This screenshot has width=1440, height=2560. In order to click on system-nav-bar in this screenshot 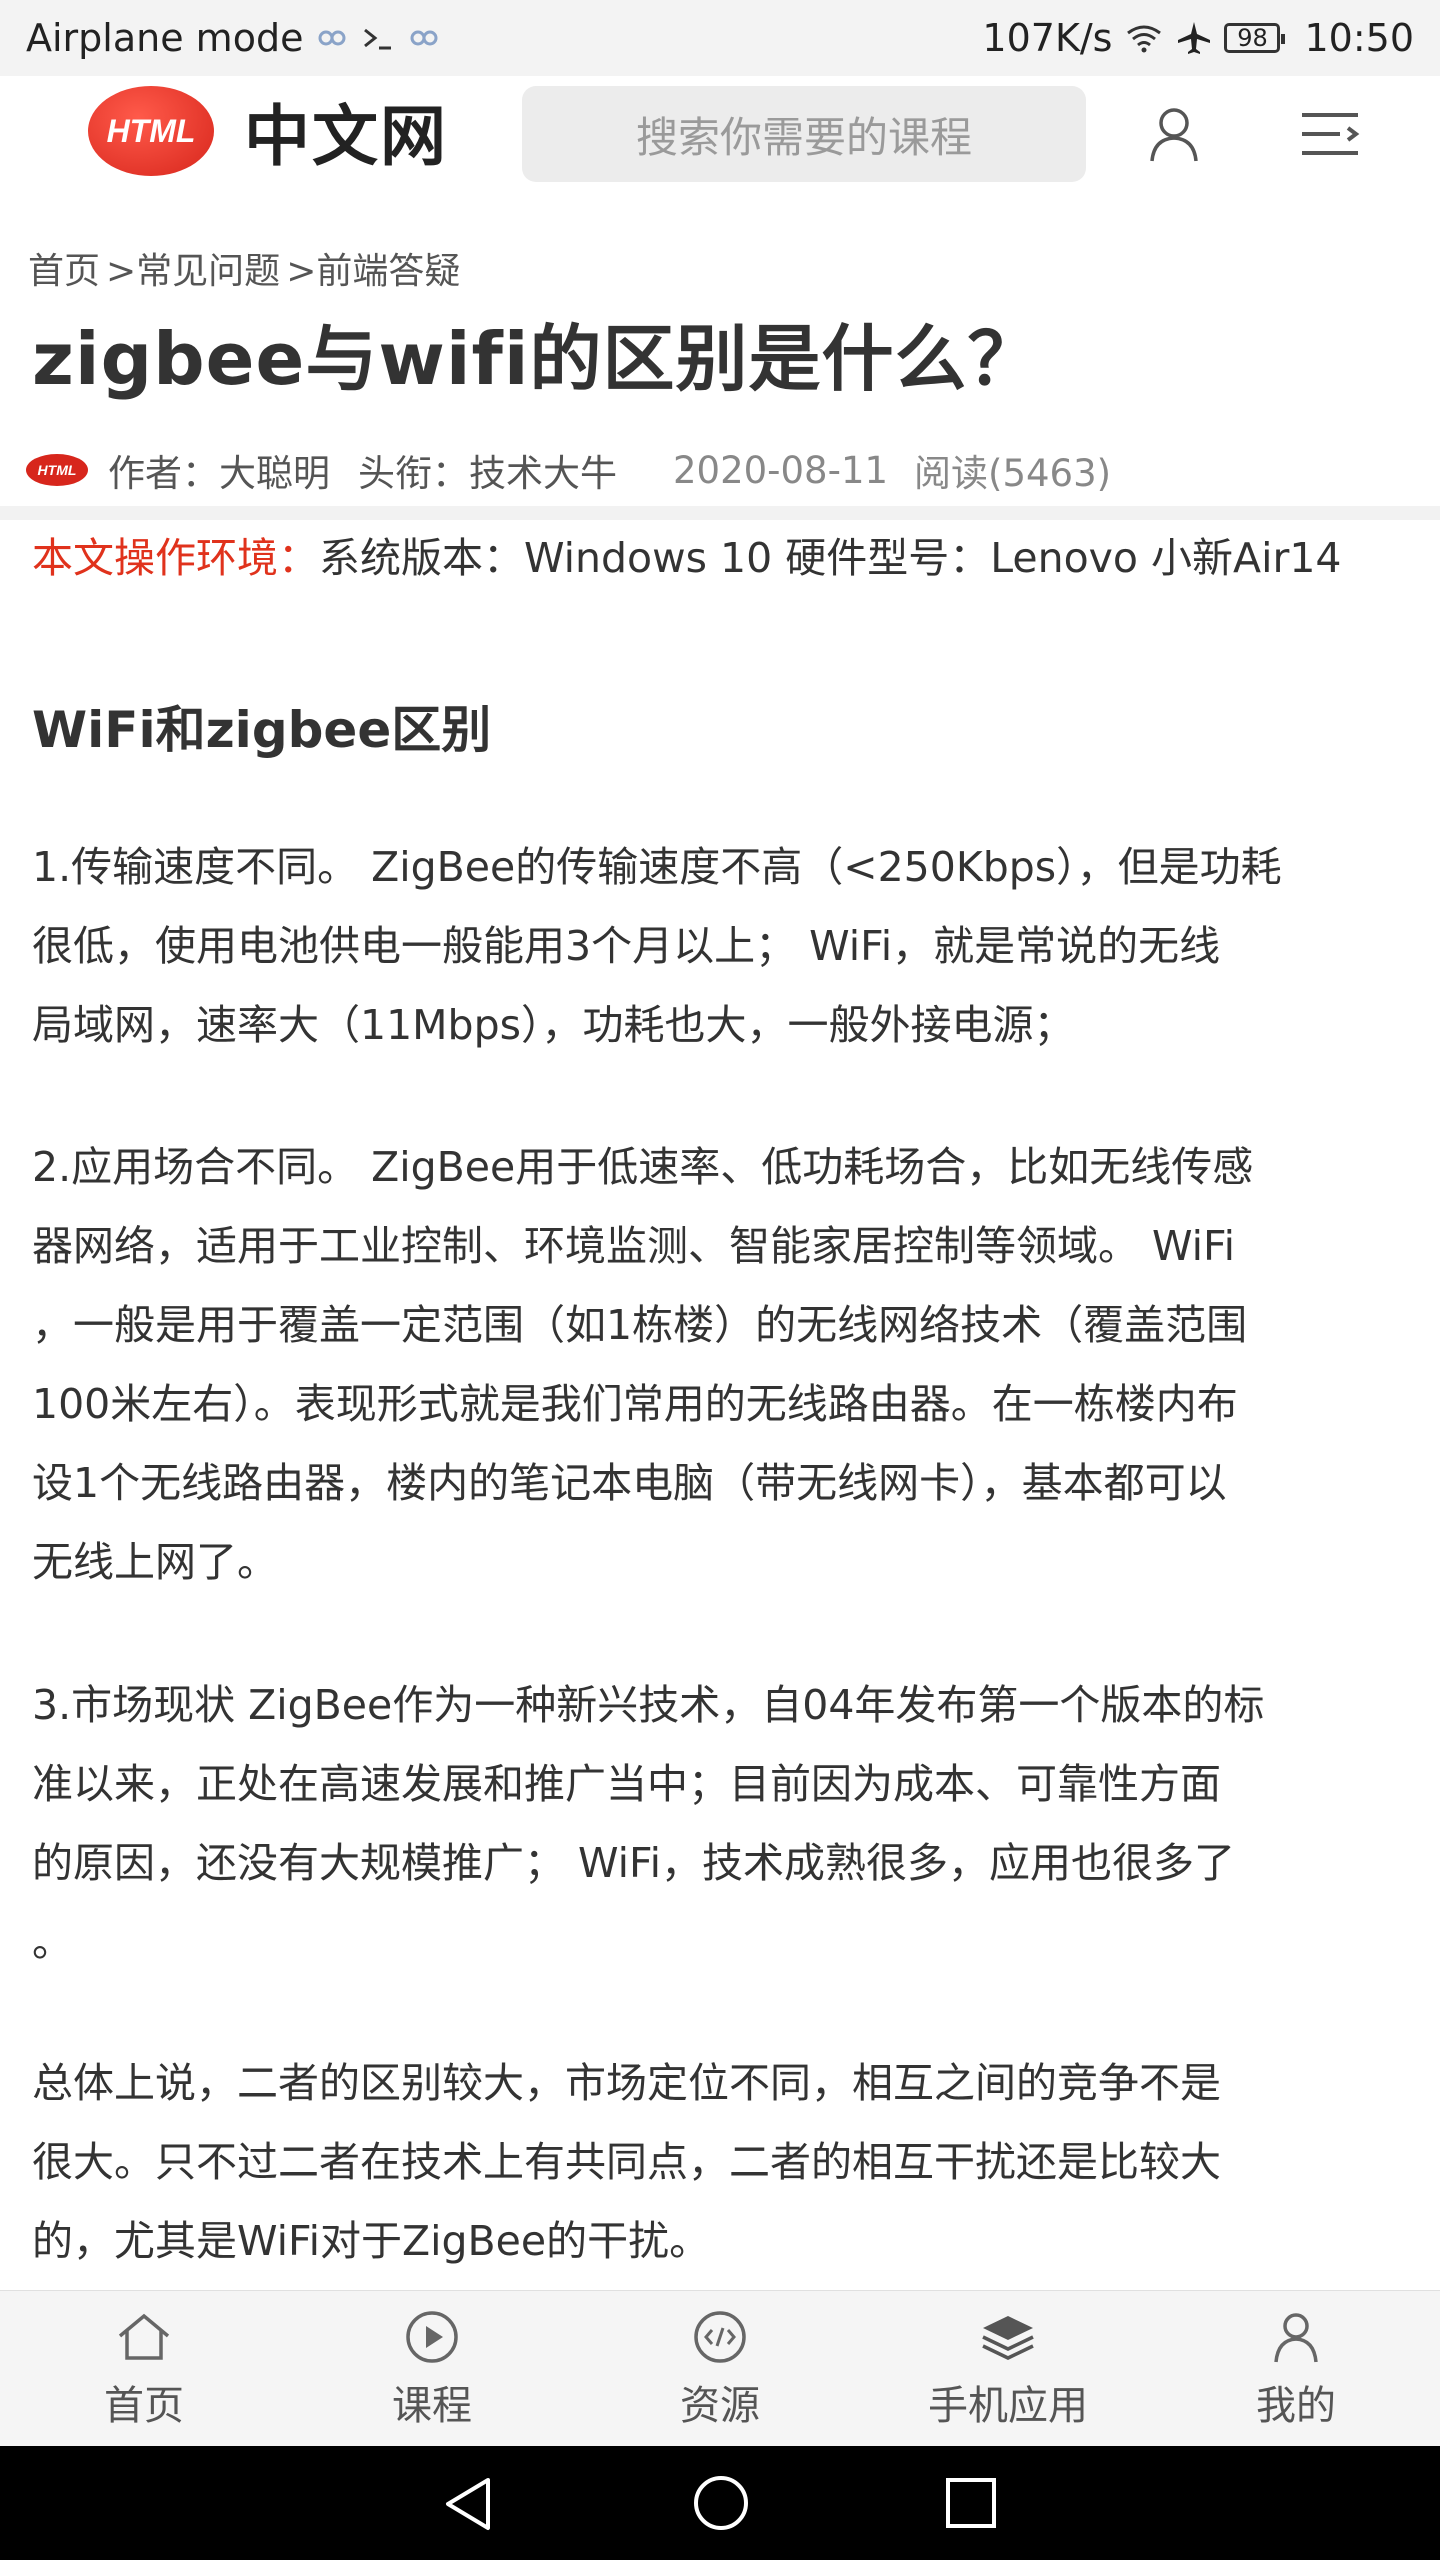, I will do `click(720, 2503)`.